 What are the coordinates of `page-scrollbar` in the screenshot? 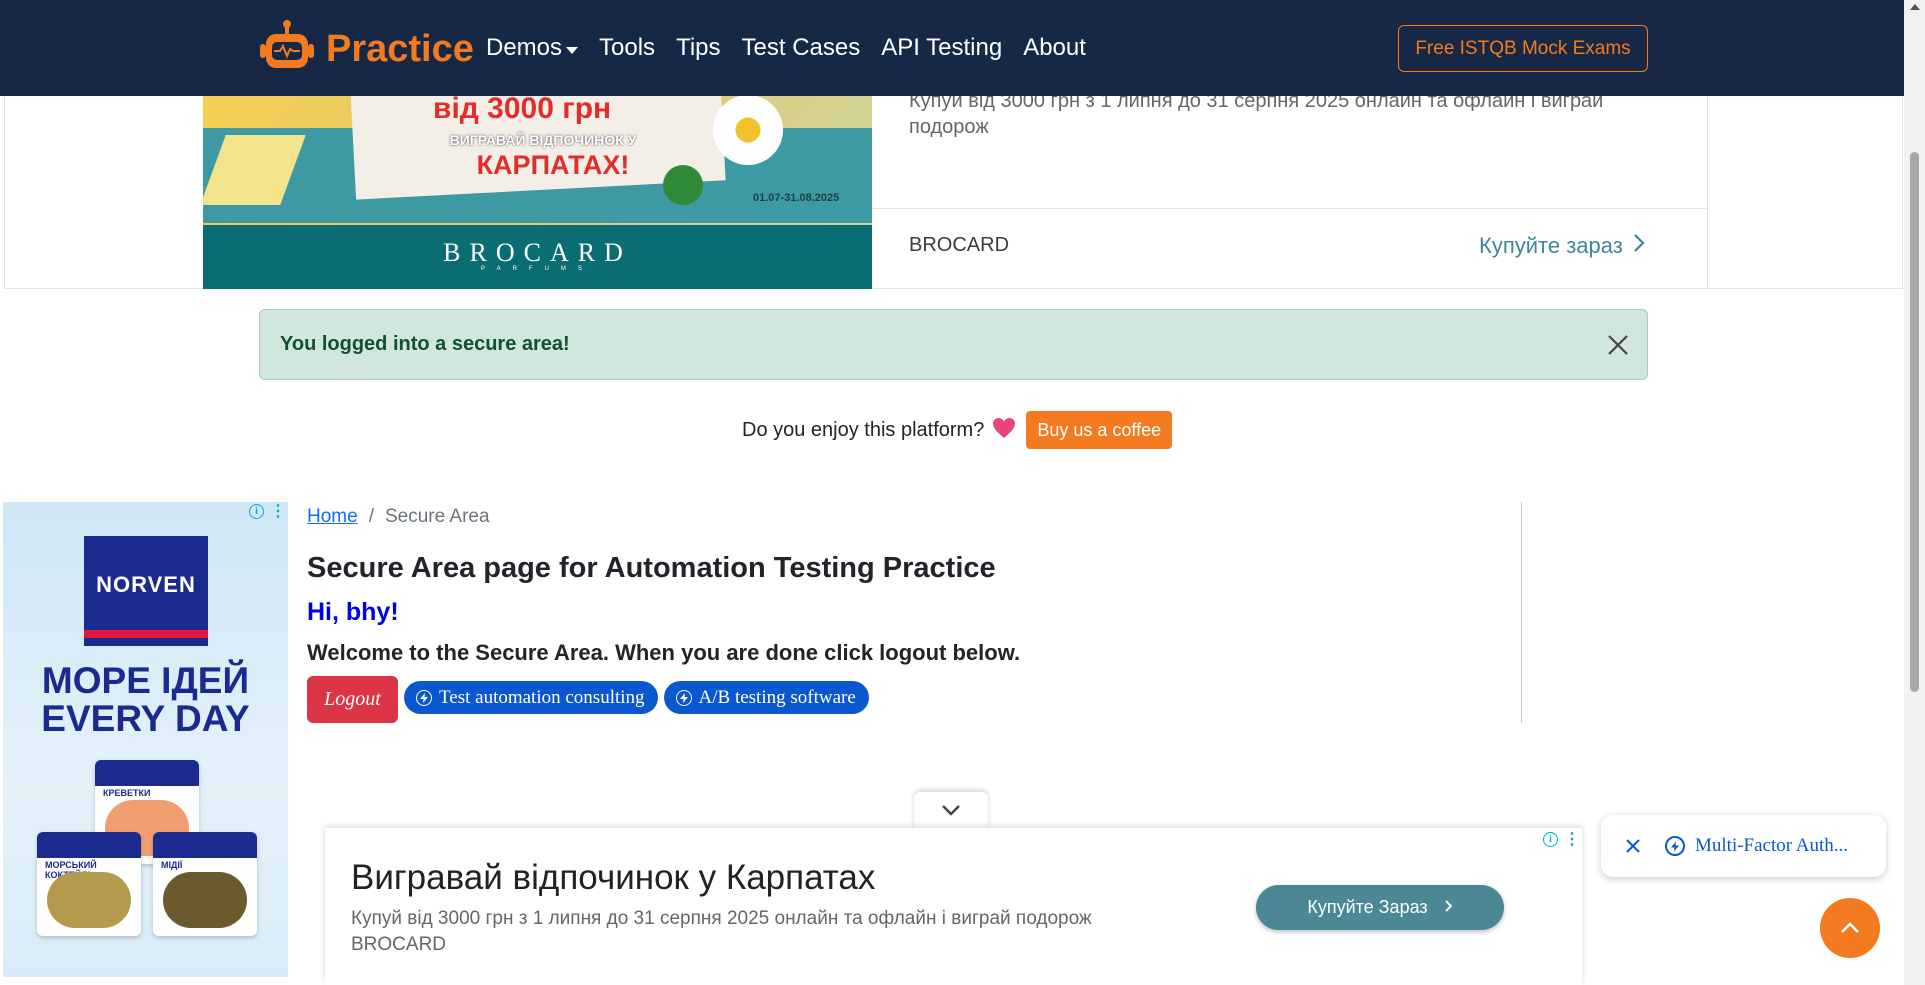 It's located at (1914, 492).